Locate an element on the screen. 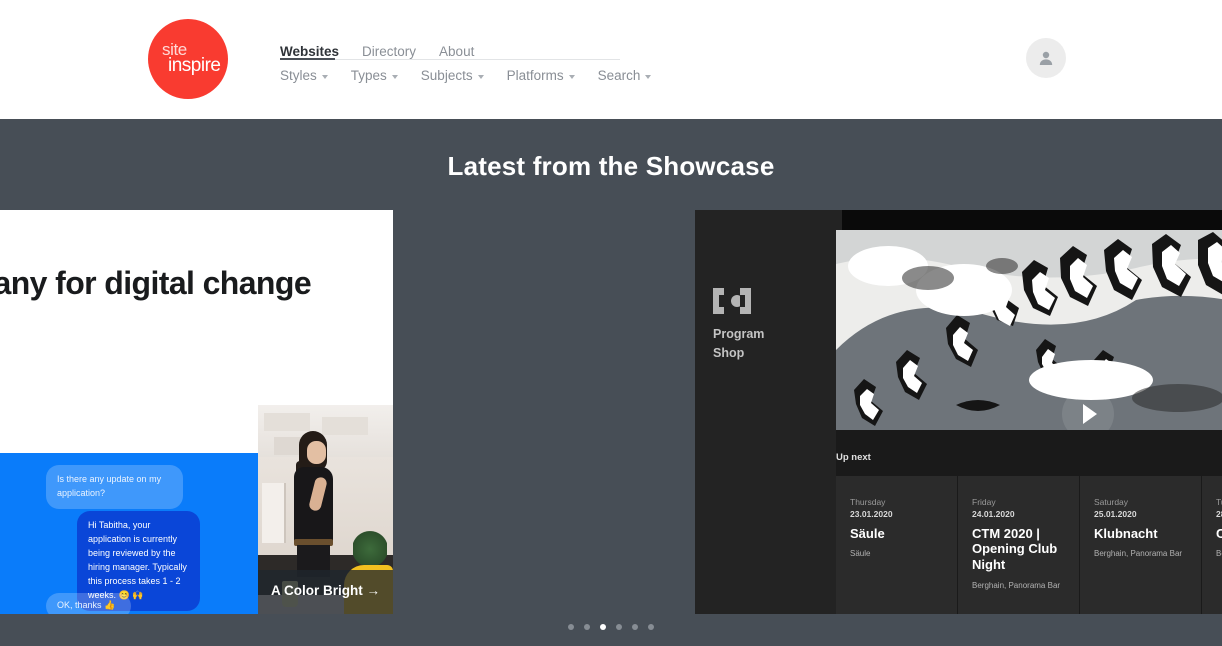 The height and width of the screenshot is (646, 1222). nav-dropdown-platforms: Platforms is located at coordinates (541, 76).